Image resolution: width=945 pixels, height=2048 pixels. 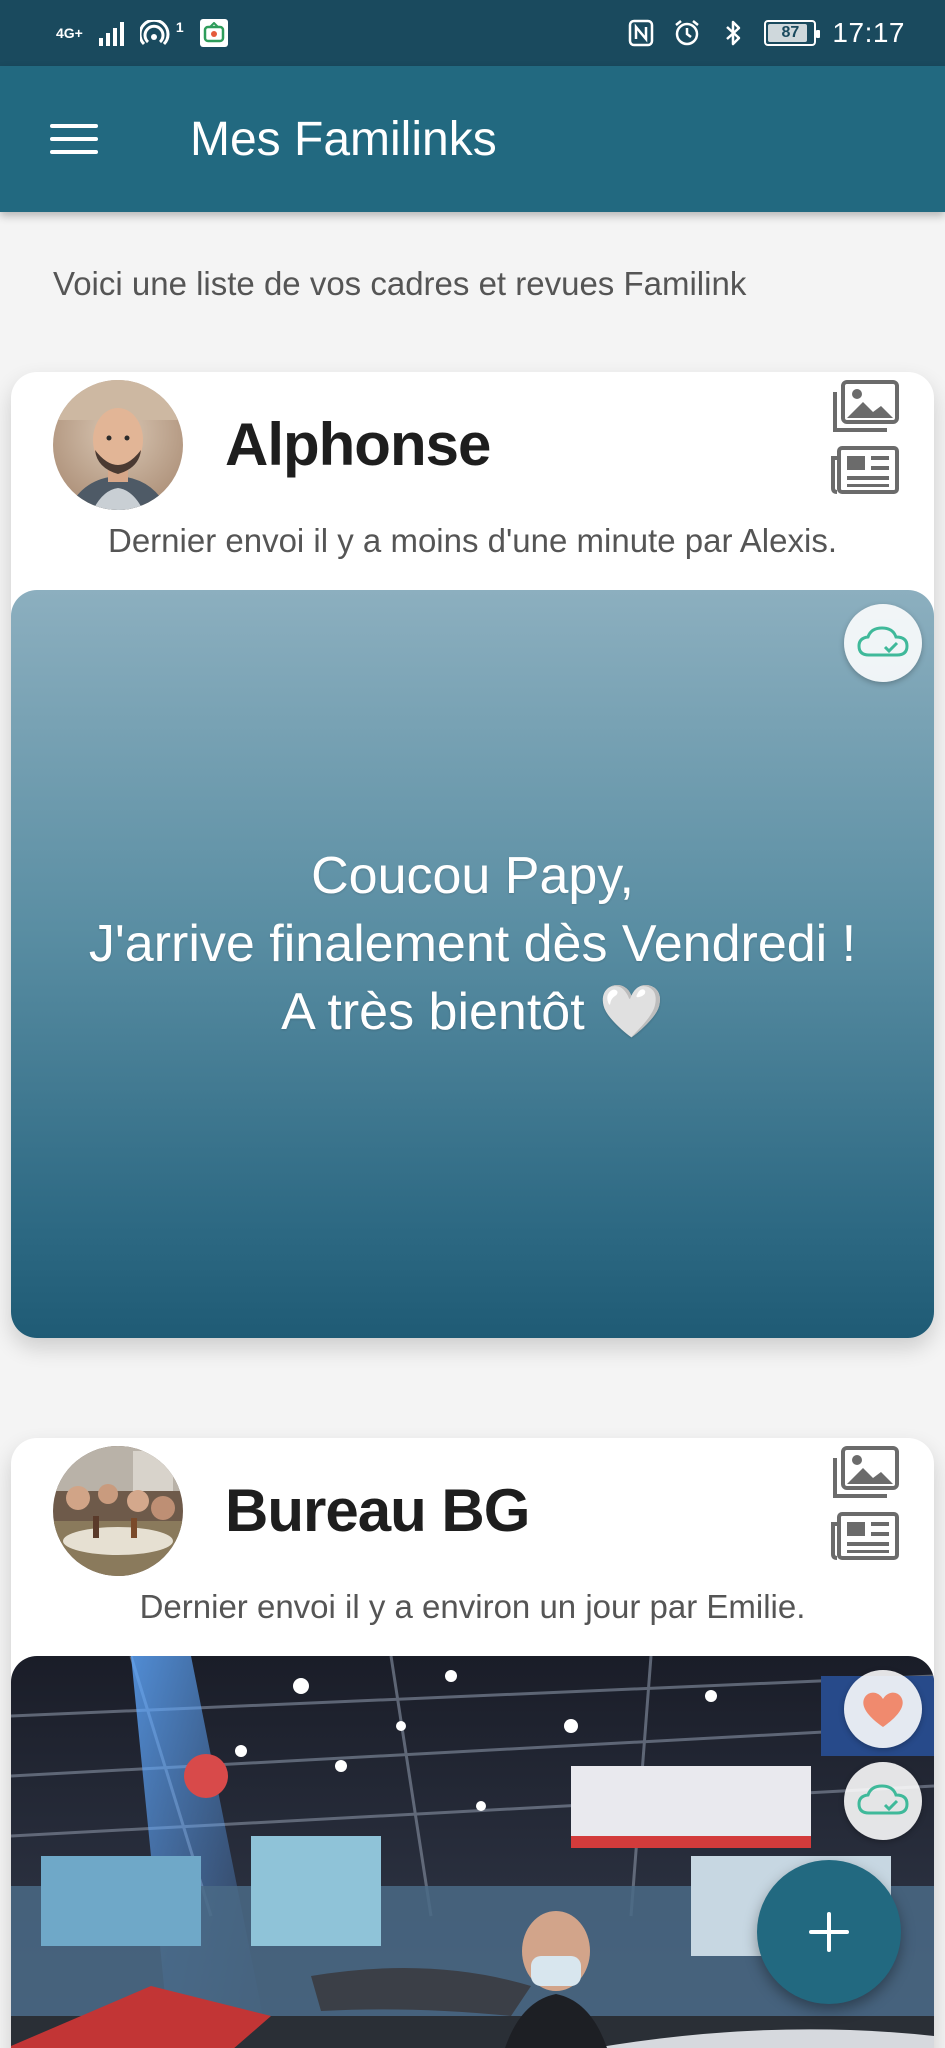 I want to click on battery-level-text: 87, so click(x=790, y=32).